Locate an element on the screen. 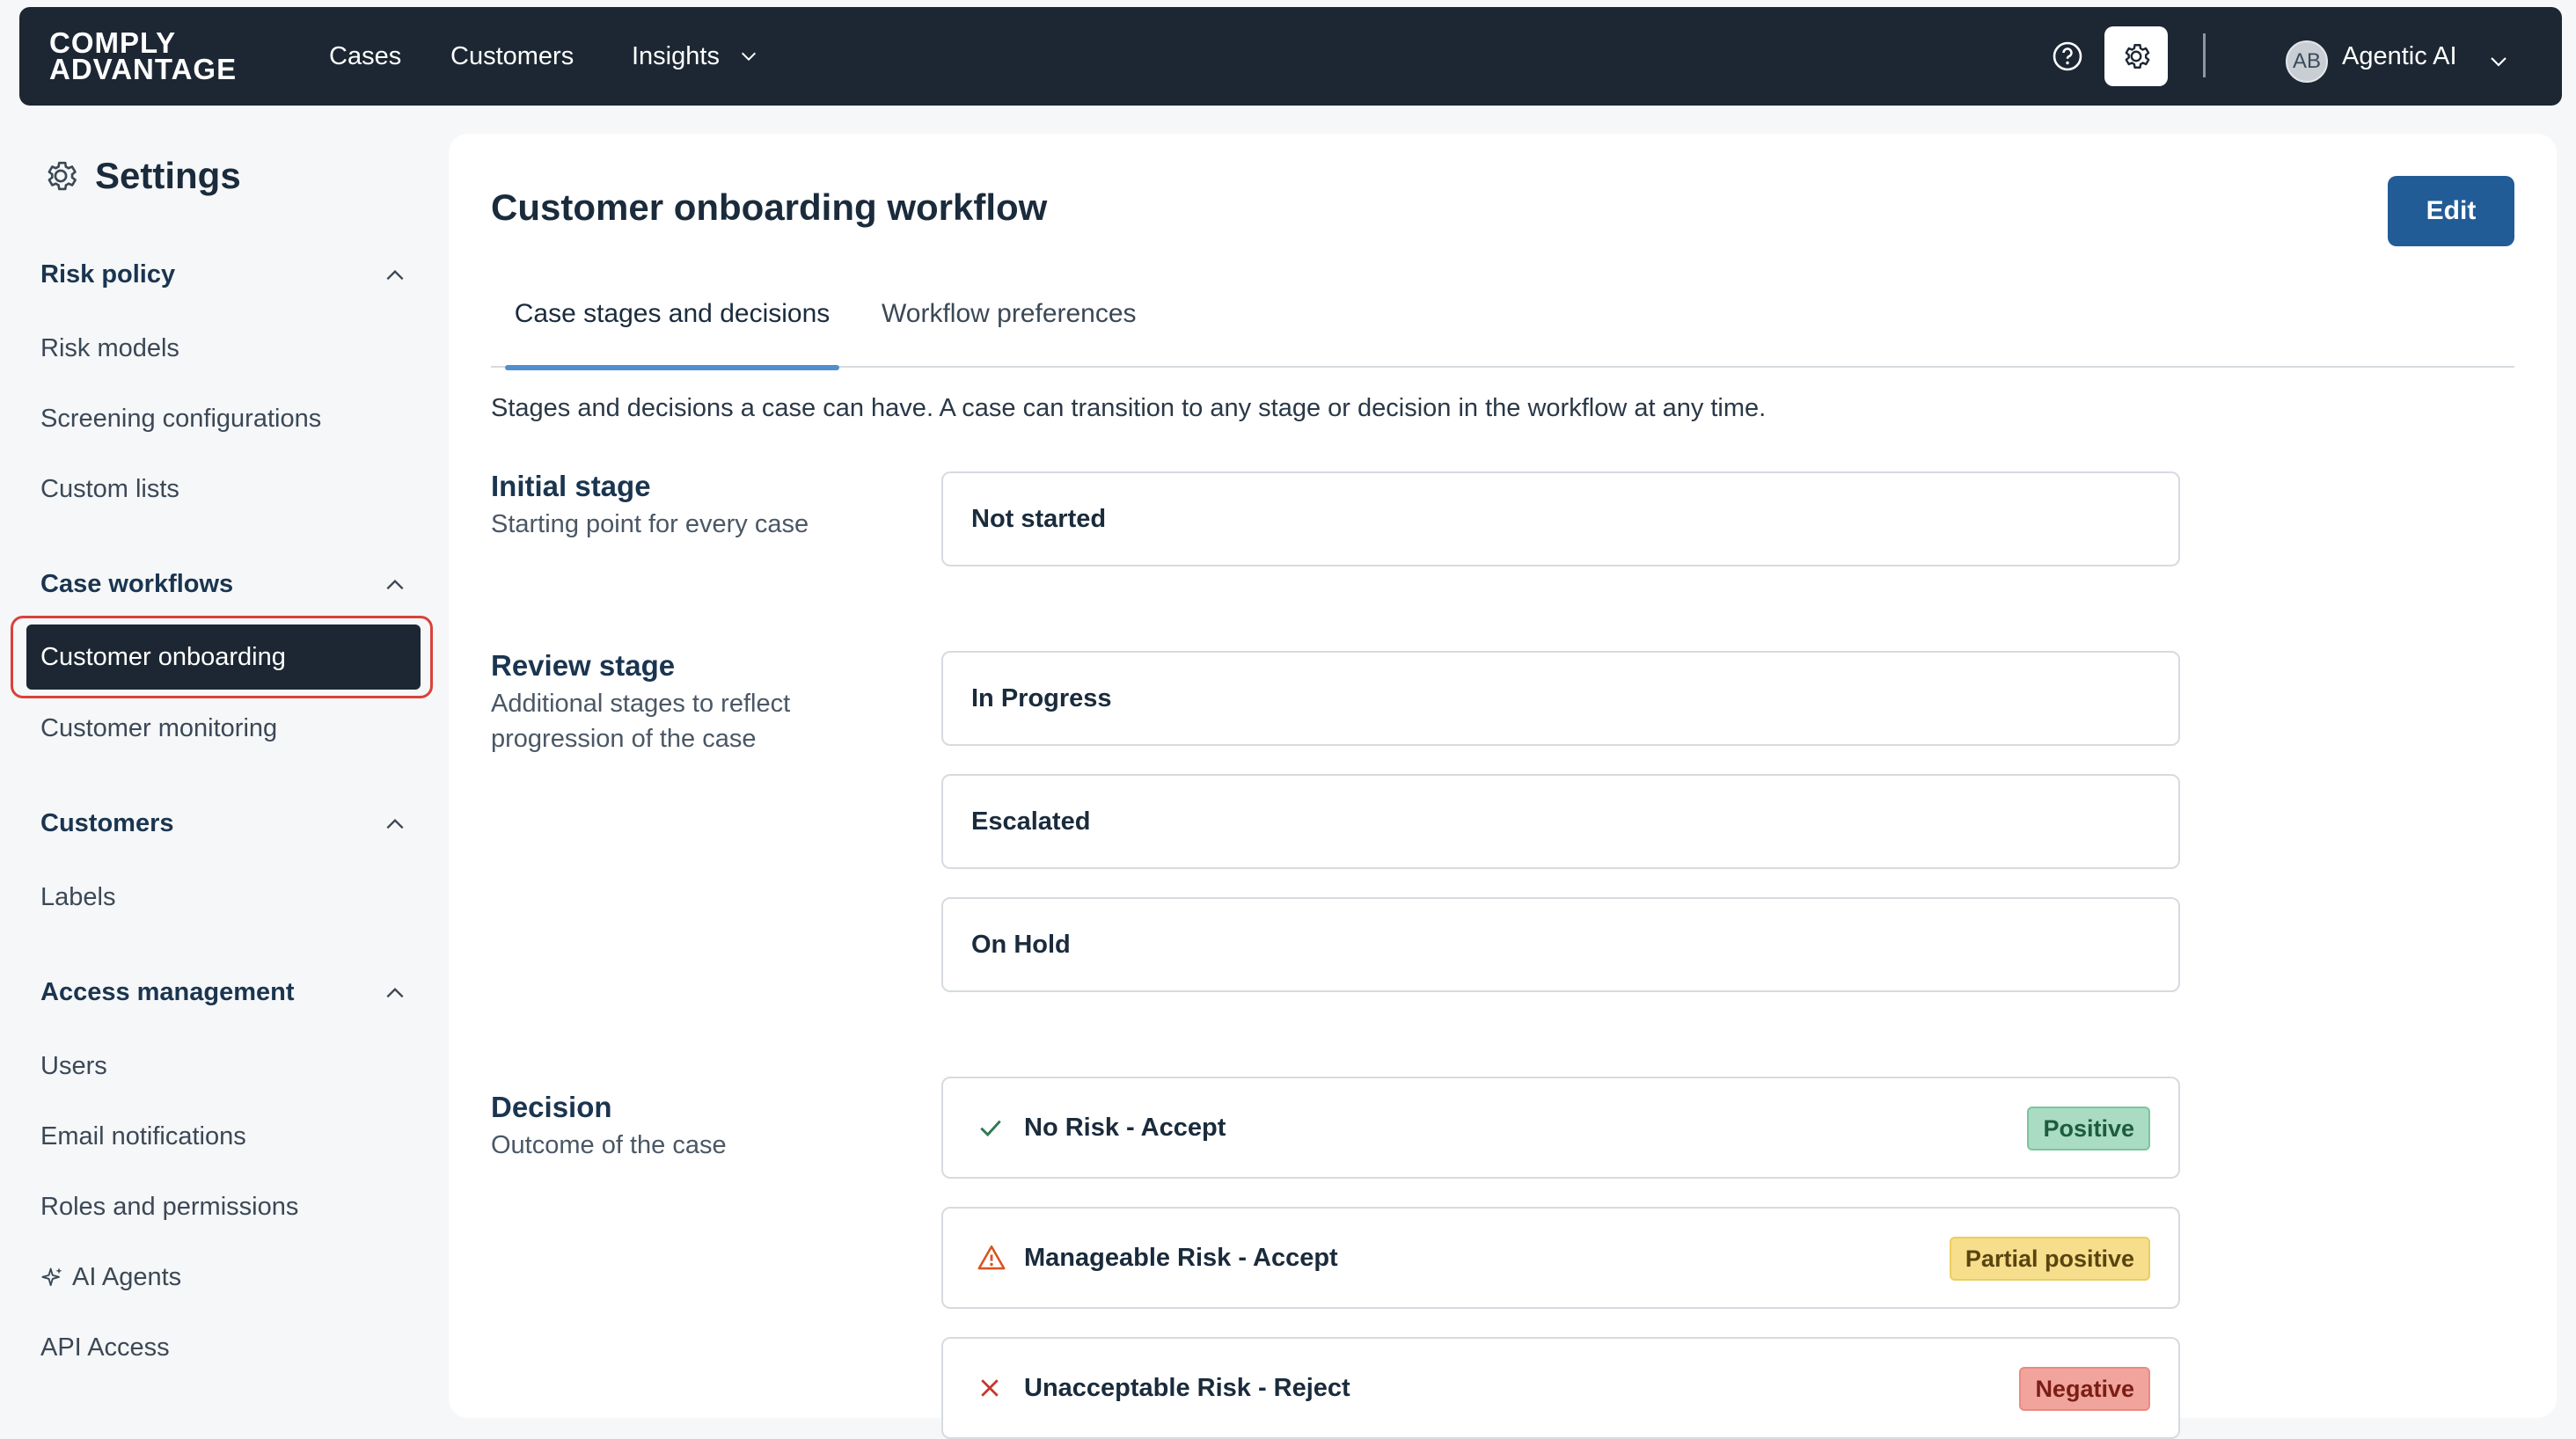 The image size is (2576, 1439). warning-icon is located at coordinates (991, 1258).